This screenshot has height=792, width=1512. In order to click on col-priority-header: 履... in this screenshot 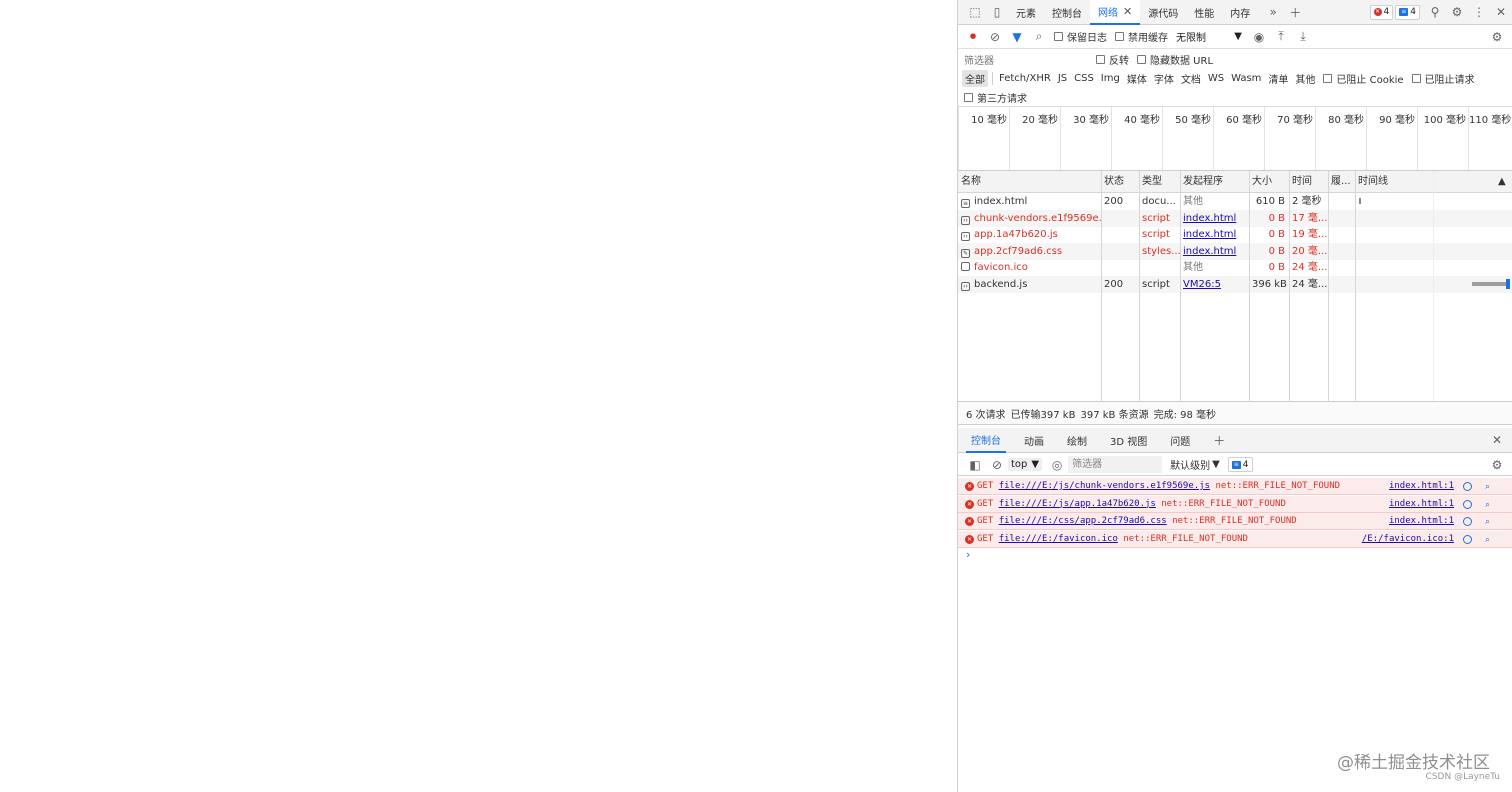, I will do `click(1341, 182)`.